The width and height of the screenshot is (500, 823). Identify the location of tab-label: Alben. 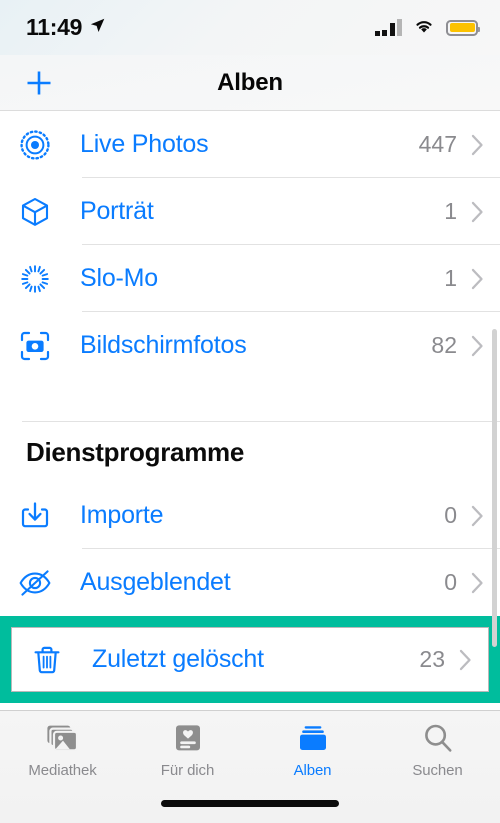
(312, 770).